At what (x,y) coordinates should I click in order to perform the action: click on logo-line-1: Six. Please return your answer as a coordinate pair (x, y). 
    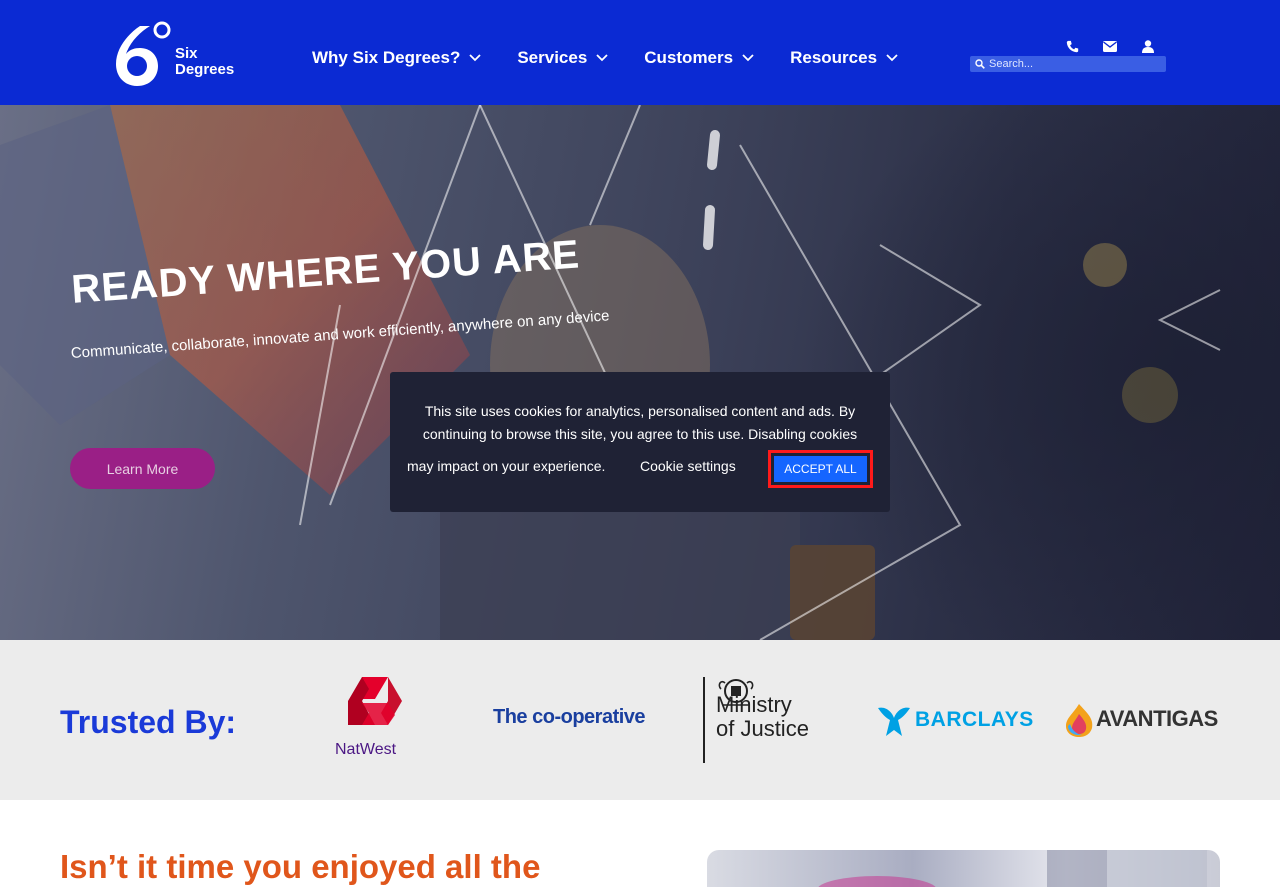
    Looking at the image, I should click on (186, 53).